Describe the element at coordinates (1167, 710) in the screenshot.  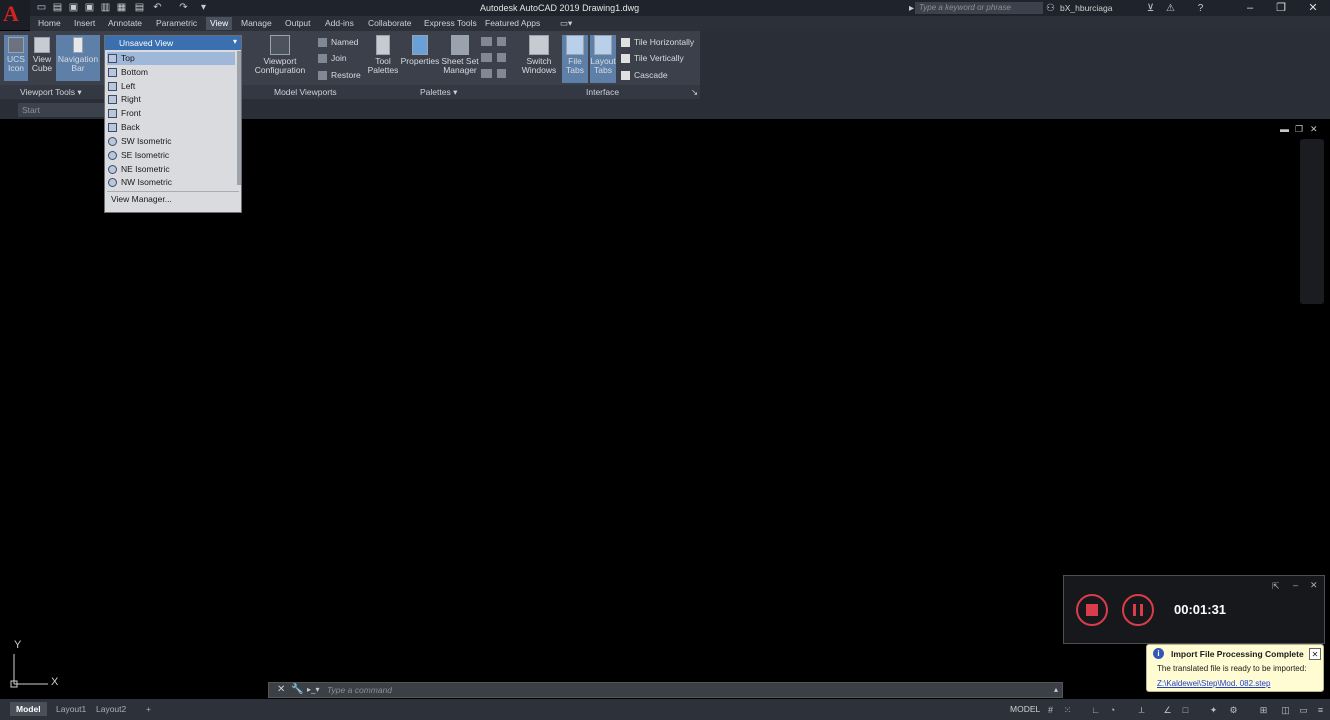
I see `object-snap-tracking-icon: ∠` at that location.